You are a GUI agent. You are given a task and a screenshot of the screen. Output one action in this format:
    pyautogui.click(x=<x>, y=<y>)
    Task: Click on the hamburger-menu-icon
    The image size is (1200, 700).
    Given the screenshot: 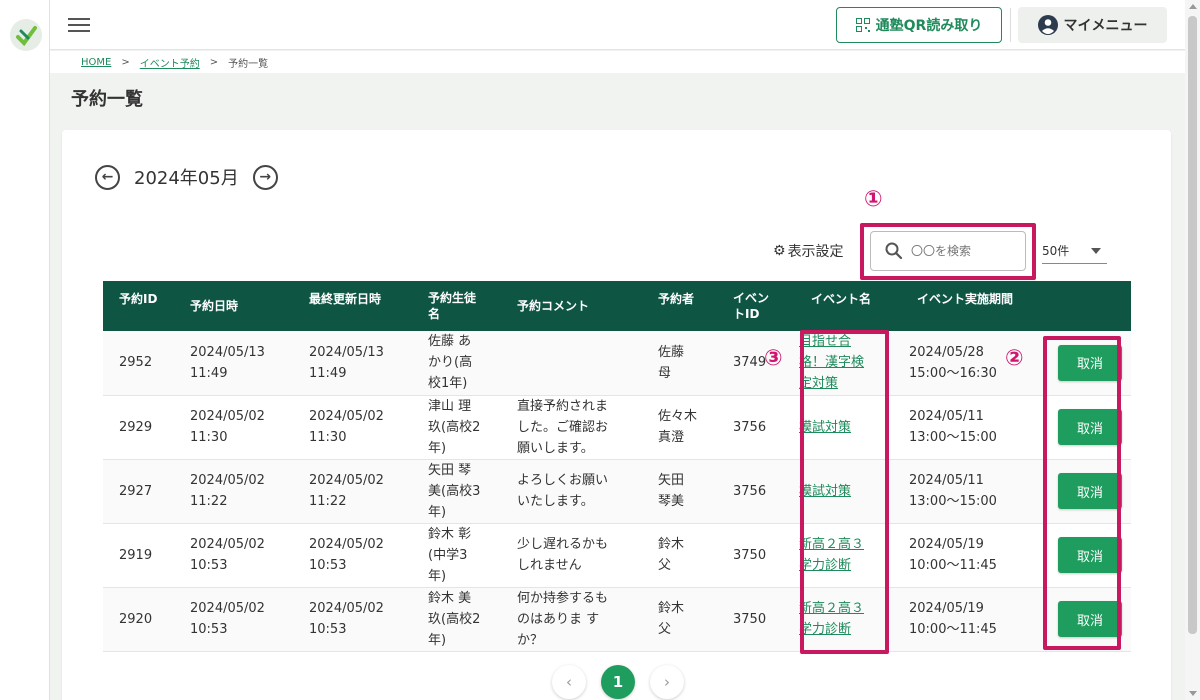 What is the action you would take?
    pyautogui.click(x=79, y=25)
    